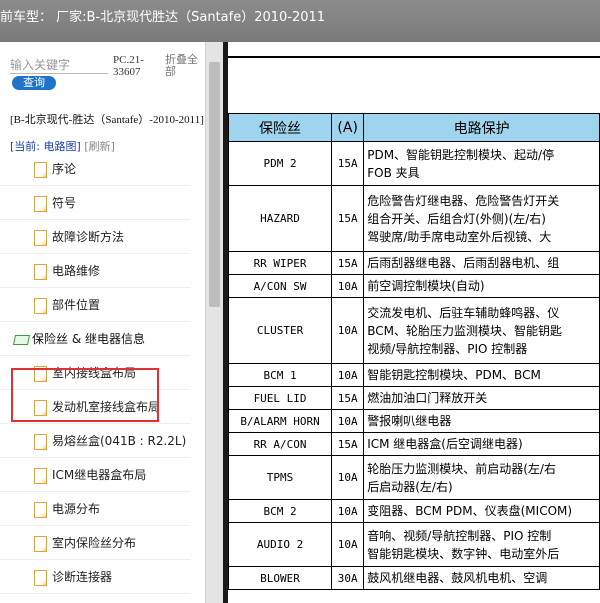 The height and width of the screenshot is (603, 600). I want to click on fuse-name-cell: TPMS, so click(280, 477).